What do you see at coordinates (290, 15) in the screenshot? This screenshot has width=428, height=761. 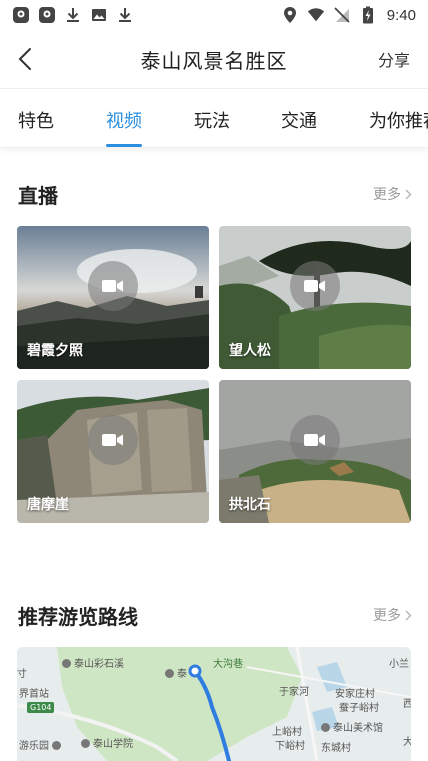 I see `location-icon` at bounding box center [290, 15].